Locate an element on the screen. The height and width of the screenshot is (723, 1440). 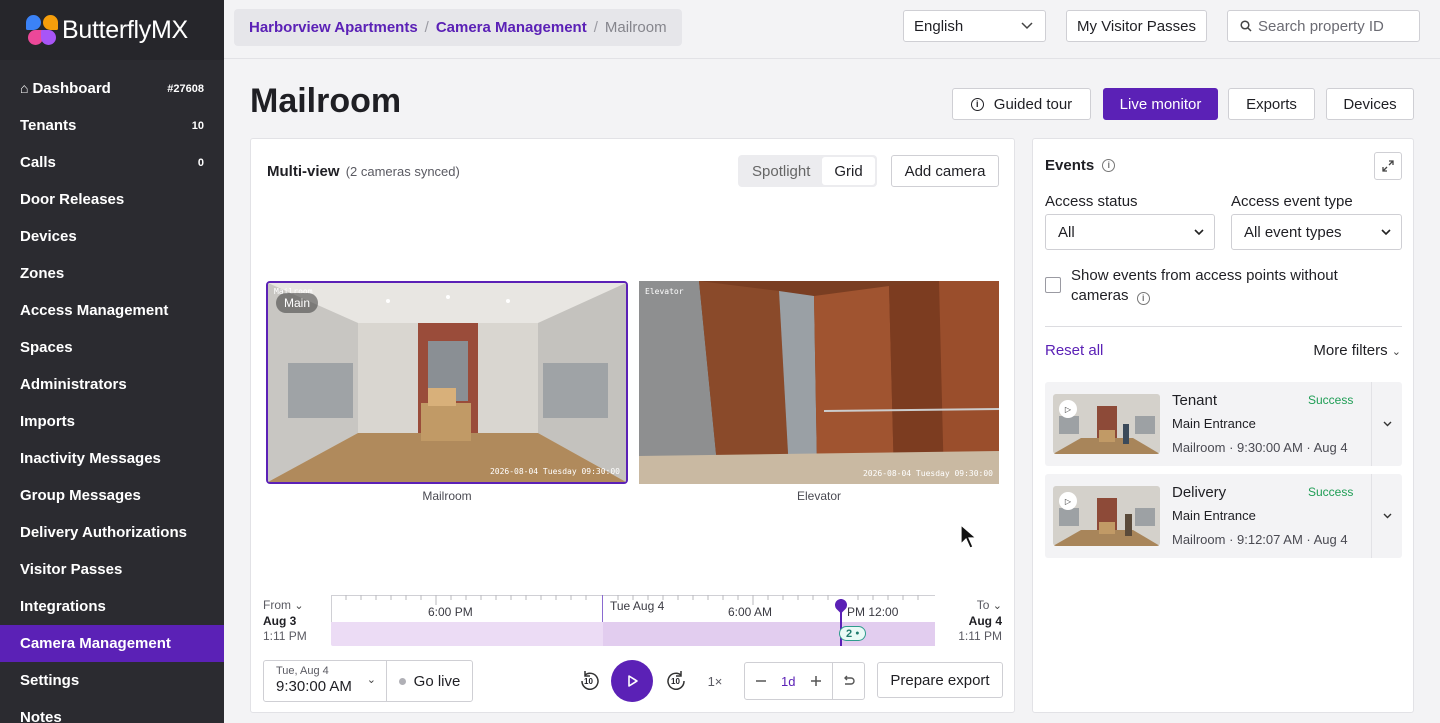
sidebar-item-spaces: Spaces is located at coordinates (112, 347).